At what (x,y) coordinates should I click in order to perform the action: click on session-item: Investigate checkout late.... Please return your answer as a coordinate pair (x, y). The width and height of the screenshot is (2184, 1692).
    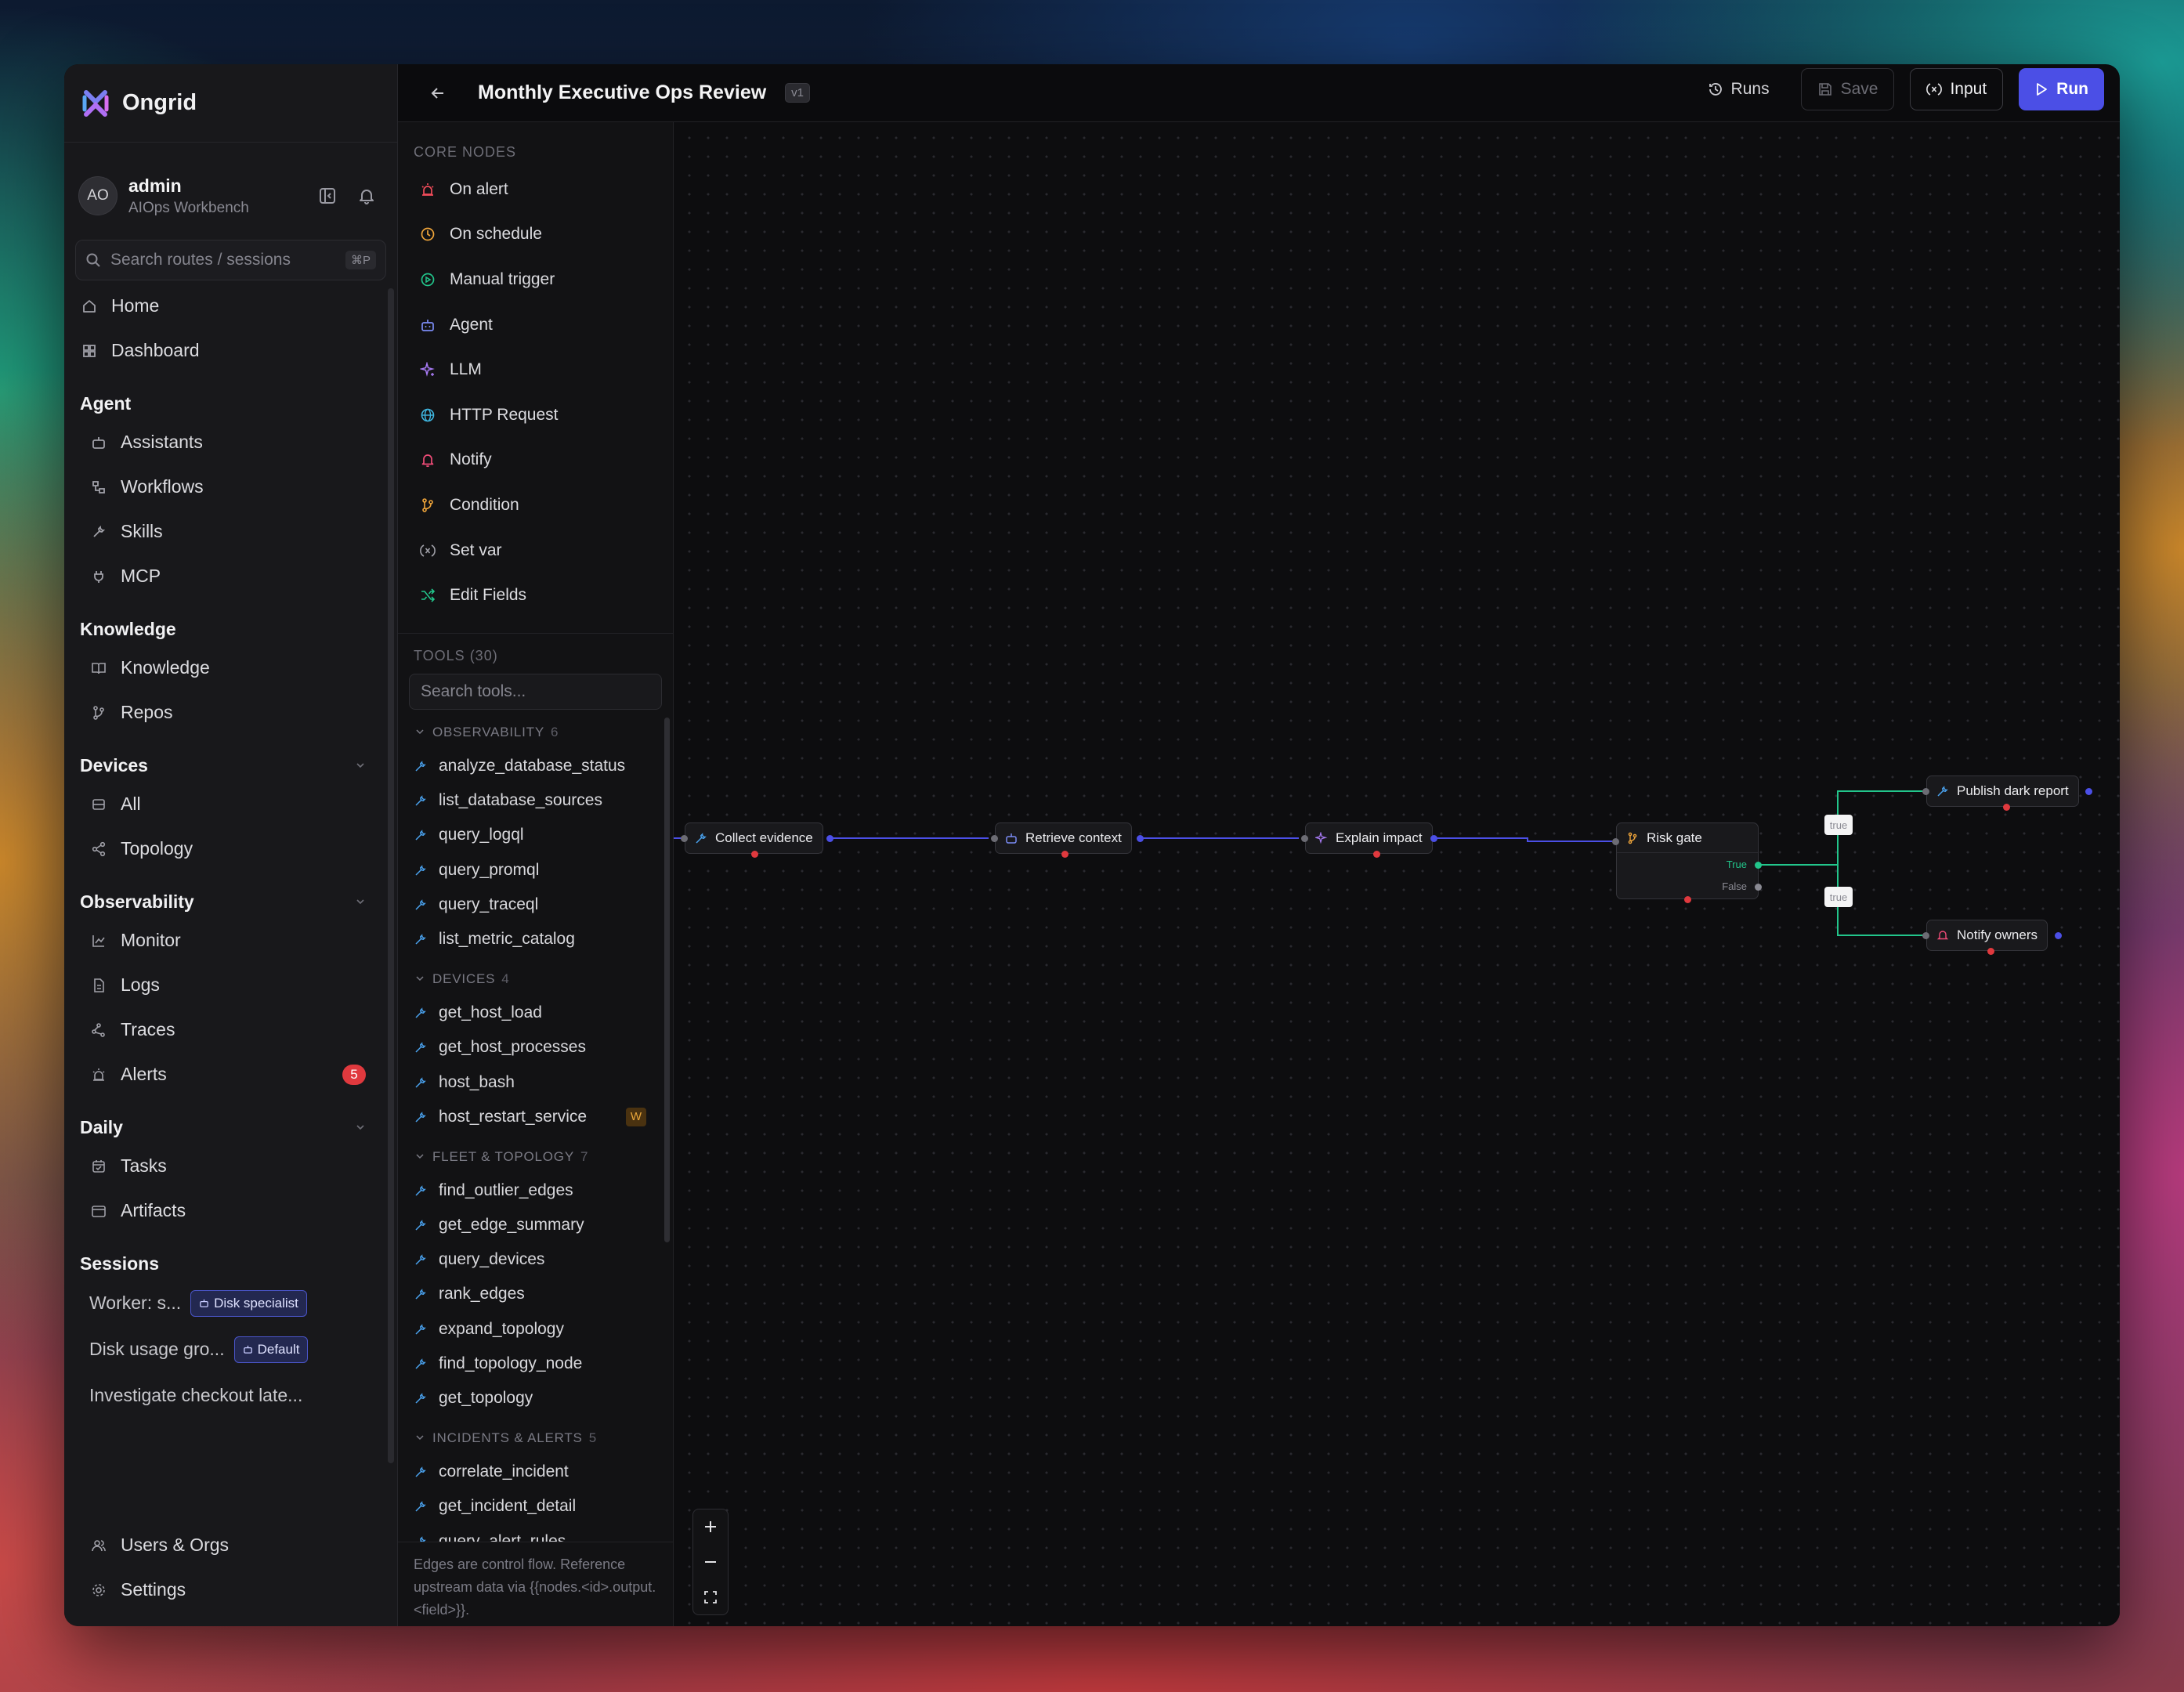
    Looking at the image, I should click on (230, 1395).